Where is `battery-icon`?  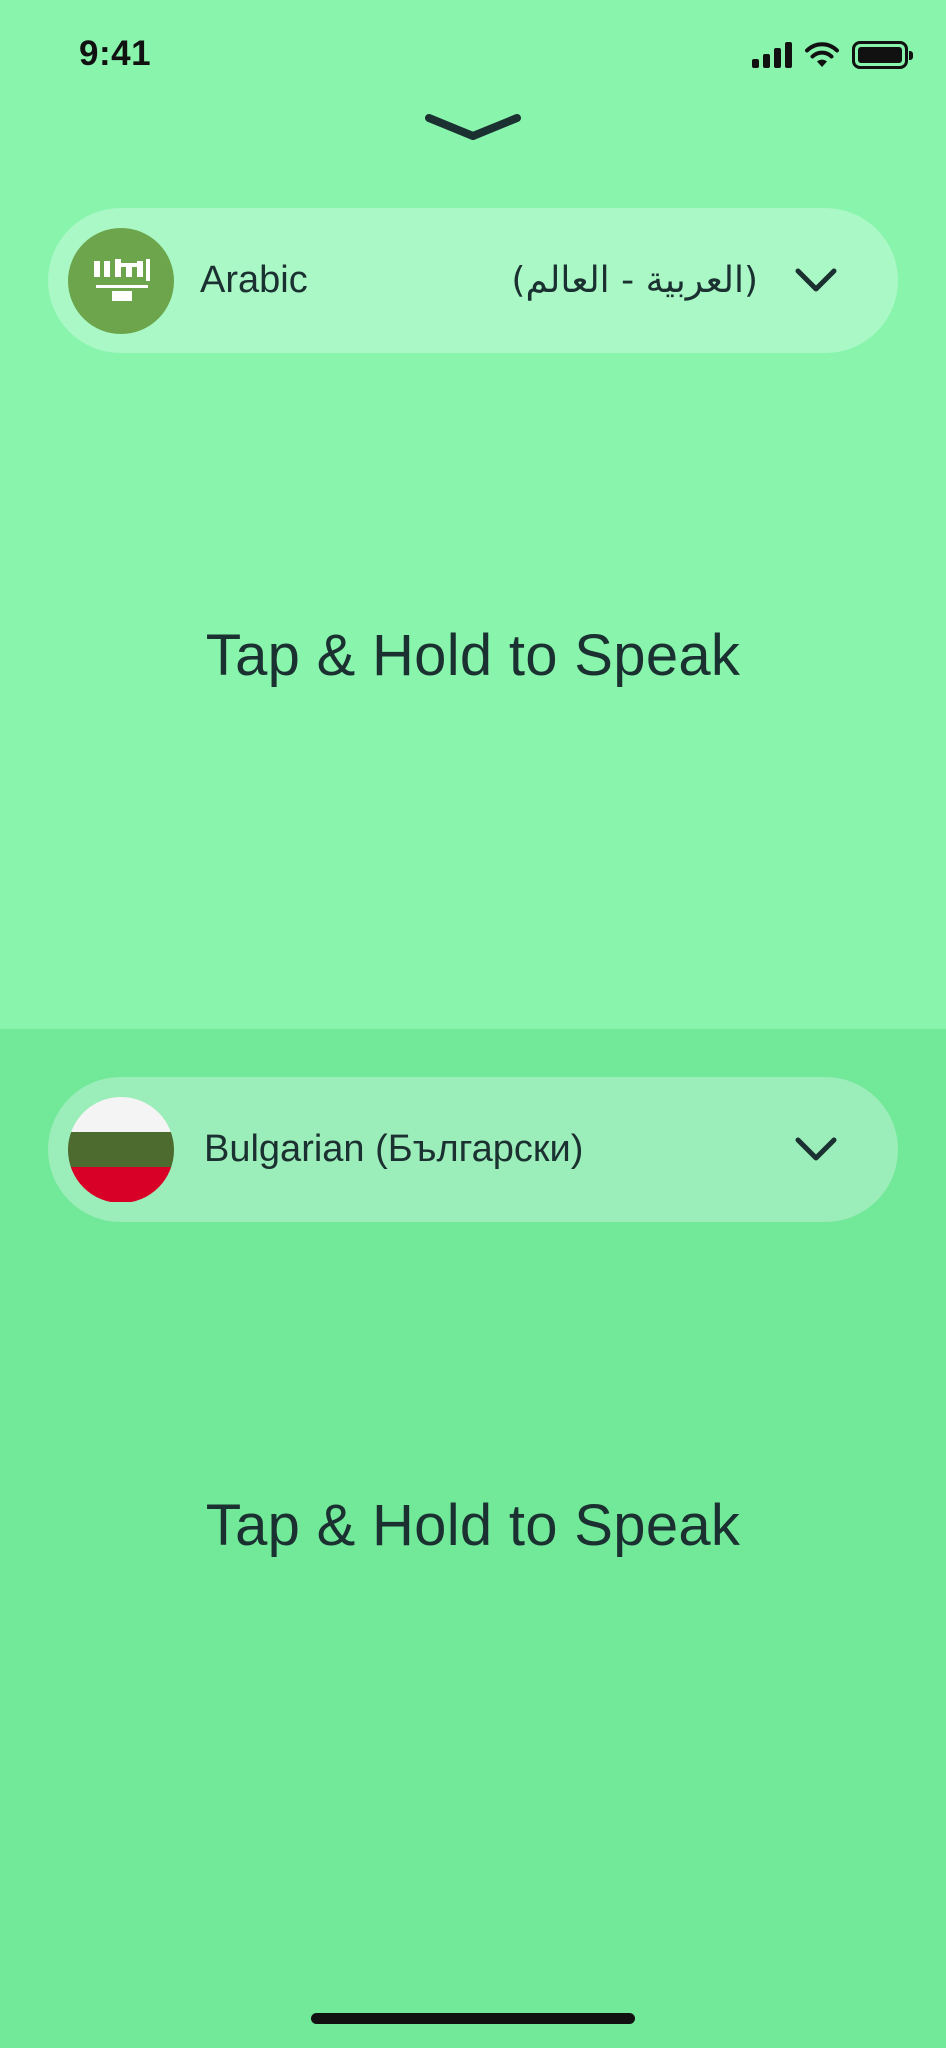 battery-icon is located at coordinates (882, 55).